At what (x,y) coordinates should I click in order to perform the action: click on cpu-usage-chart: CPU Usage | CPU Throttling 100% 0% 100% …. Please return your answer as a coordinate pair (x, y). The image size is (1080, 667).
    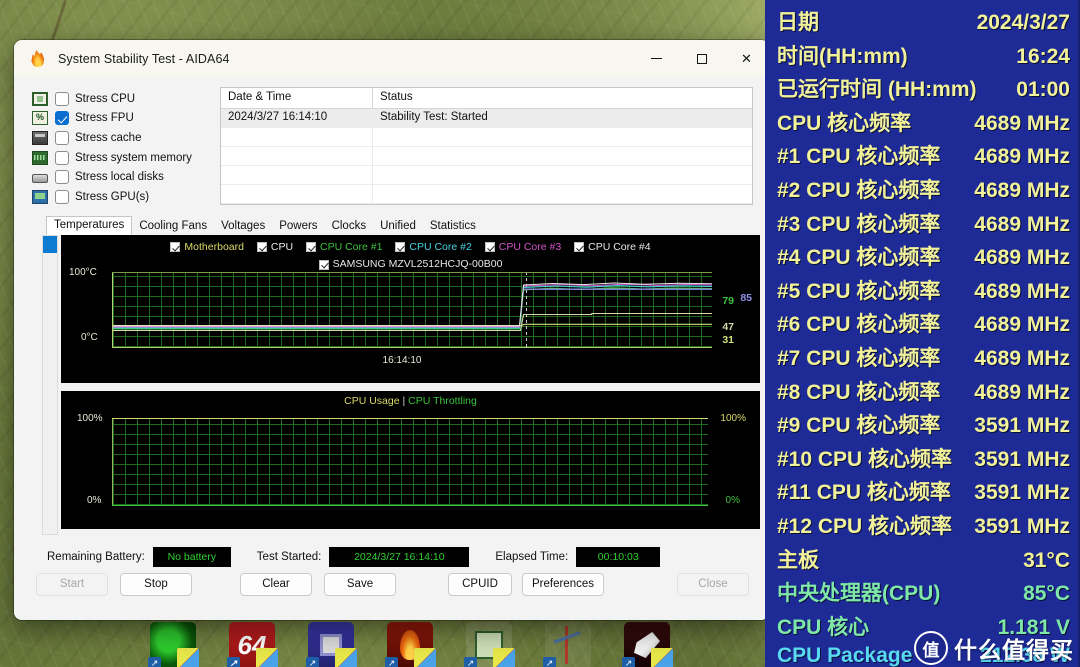
    Looking at the image, I should click on (410, 459).